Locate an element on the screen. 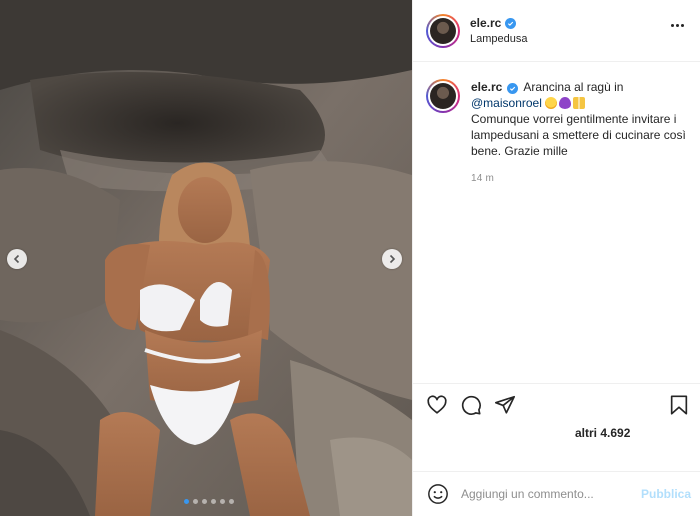 This screenshot has width=700, height=516. post-header: ele.rc Lampedusa is located at coordinates (556, 31).